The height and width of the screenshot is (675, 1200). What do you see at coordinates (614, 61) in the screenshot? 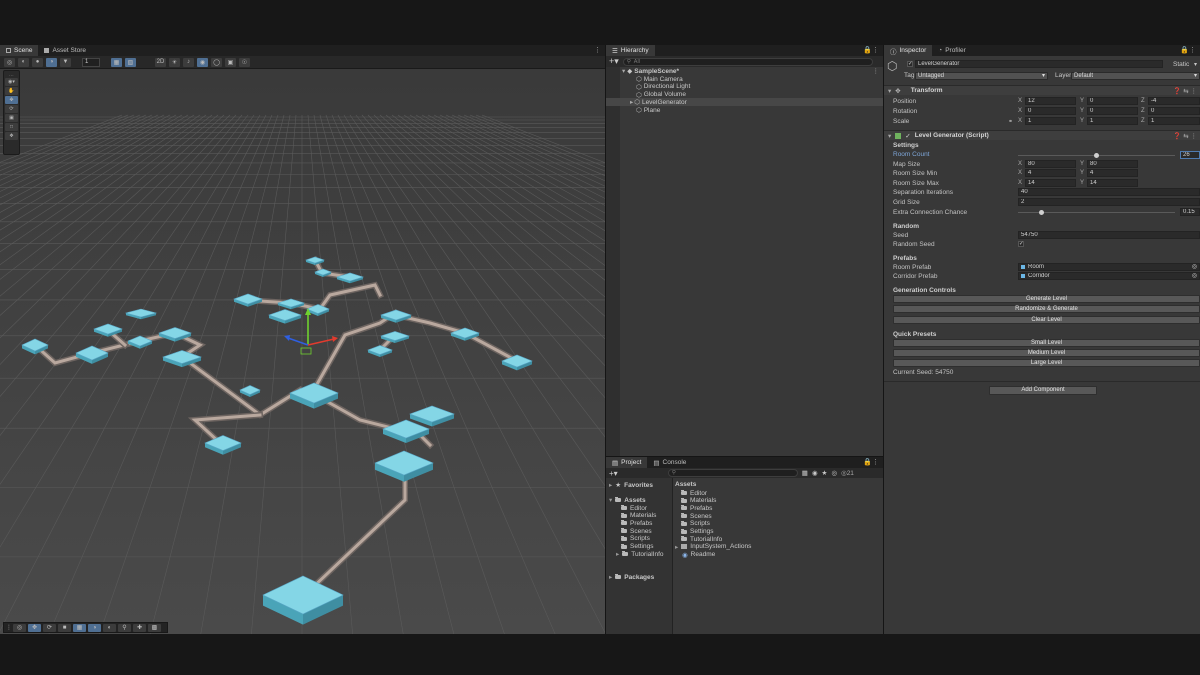
I see `add-icon: +▾` at bounding box center [614, 61].